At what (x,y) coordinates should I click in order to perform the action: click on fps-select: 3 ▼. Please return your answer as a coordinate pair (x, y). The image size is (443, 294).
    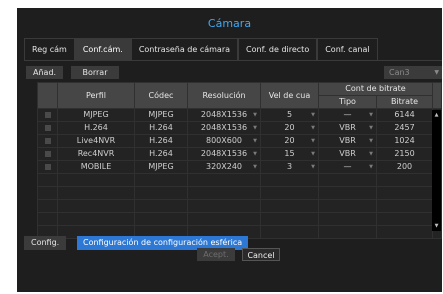
    Looking at the image, I should click on (289, 167).